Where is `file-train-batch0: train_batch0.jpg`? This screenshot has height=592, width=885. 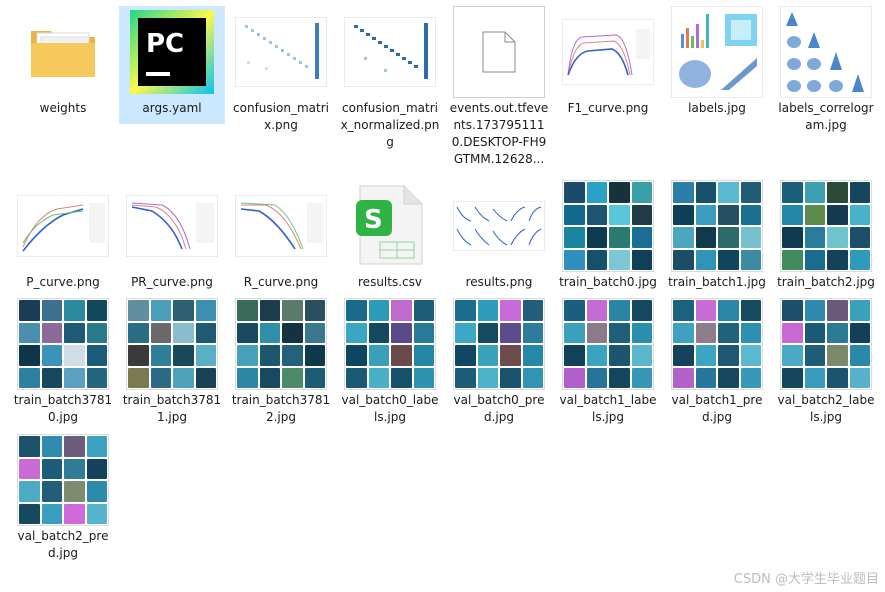 file-train-batch0: train_batch0.jpg is located at coordinates (608, 235).